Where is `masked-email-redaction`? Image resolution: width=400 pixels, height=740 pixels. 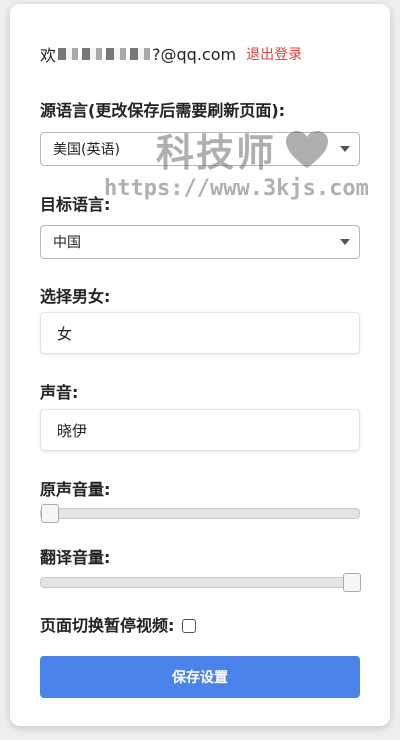
masked-email-redaction is located at coordinates (104, 54).